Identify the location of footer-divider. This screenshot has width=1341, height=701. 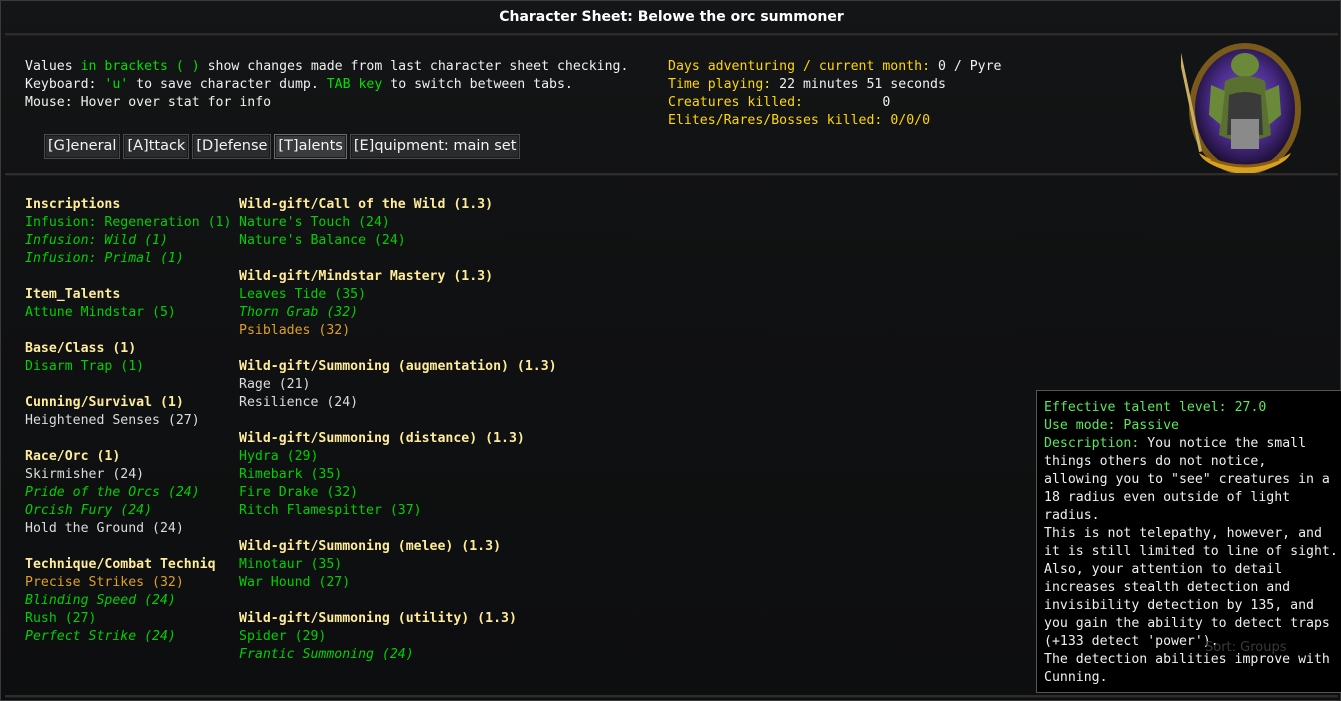
(671, 696).